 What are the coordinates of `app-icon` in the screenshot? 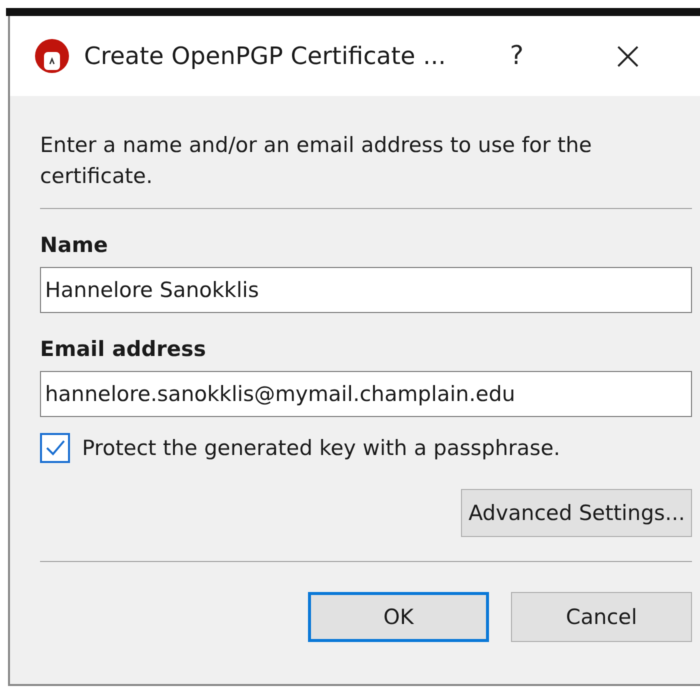 It's located at (52, 56).